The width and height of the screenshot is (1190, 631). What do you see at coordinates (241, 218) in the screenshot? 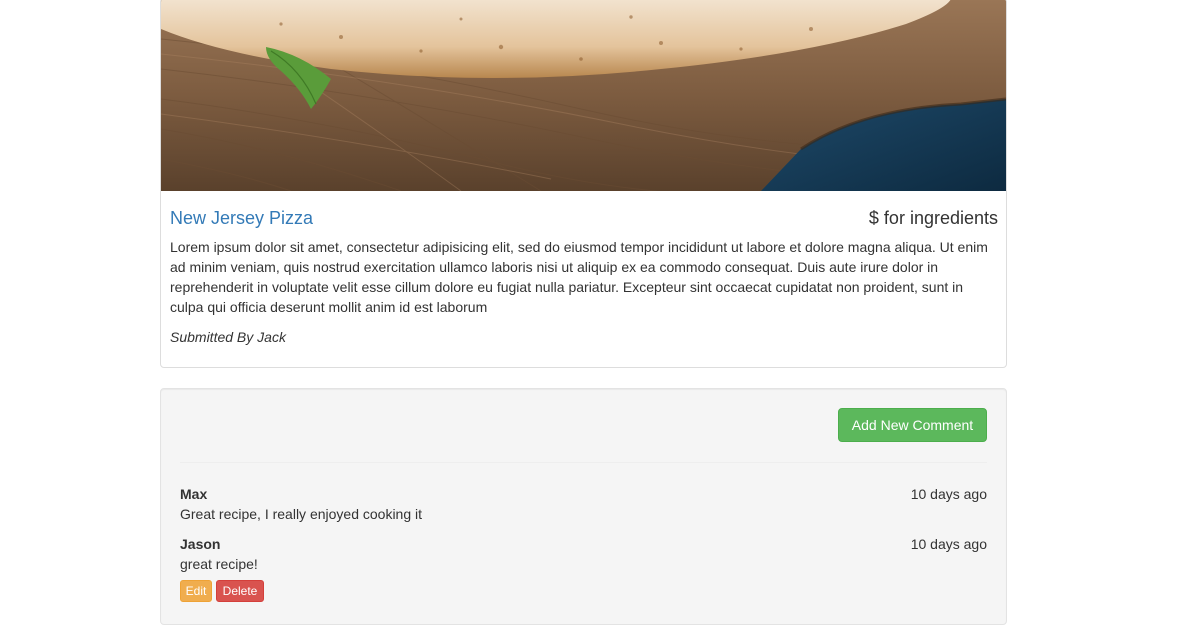
I see `recipe-title-link: New Jersey Pizza` at bounding box center [241, 218].